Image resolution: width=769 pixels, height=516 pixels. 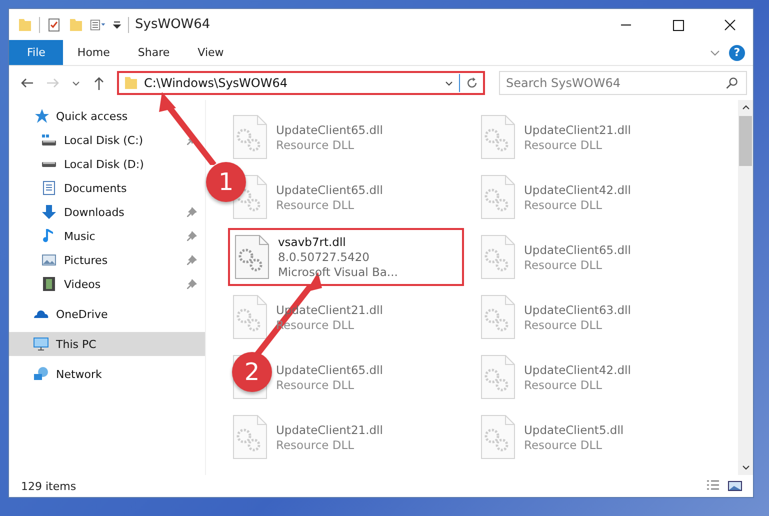 What do you see at coordinates (211, 52) in the screenshot?
I see `ribbon-tab: View` at bounding box center [211, 52].